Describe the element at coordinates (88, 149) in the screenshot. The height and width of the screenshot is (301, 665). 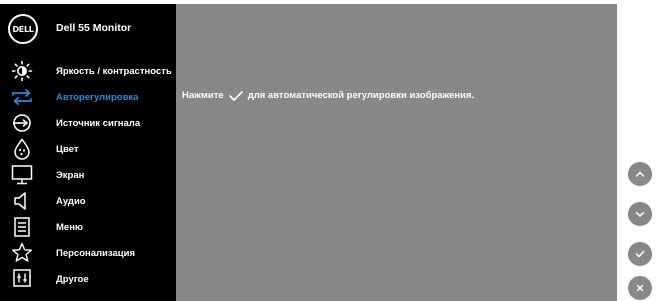
I see `menu-item-color: Цвет` at that location.